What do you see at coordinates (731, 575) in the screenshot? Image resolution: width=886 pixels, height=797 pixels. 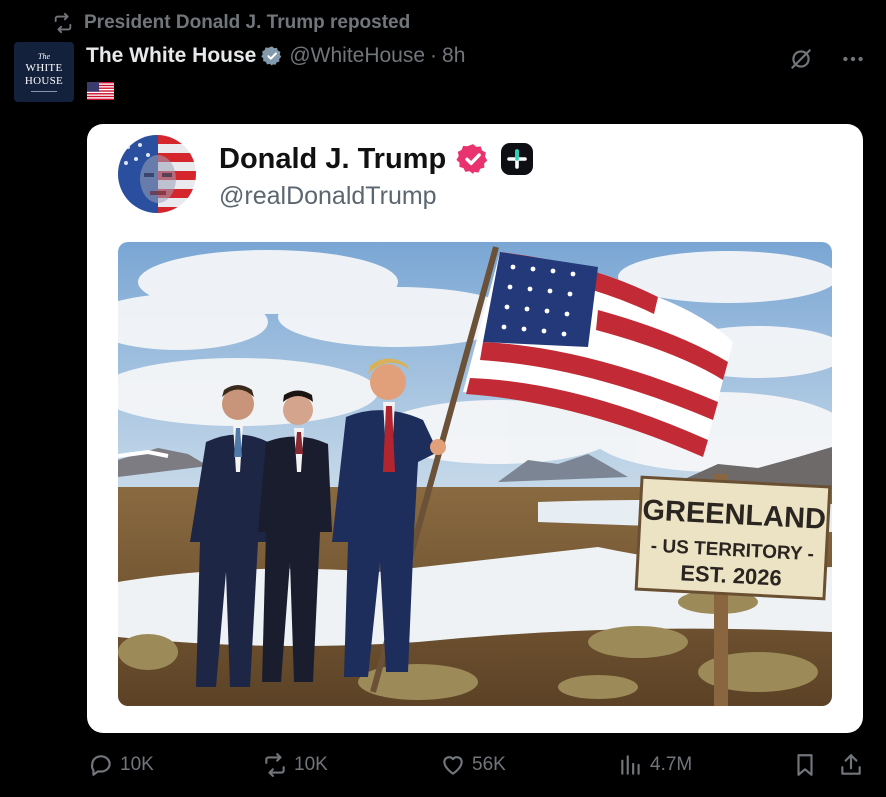 I see `sign-line-3: EST. 2026` at bounding box center [731, 575].